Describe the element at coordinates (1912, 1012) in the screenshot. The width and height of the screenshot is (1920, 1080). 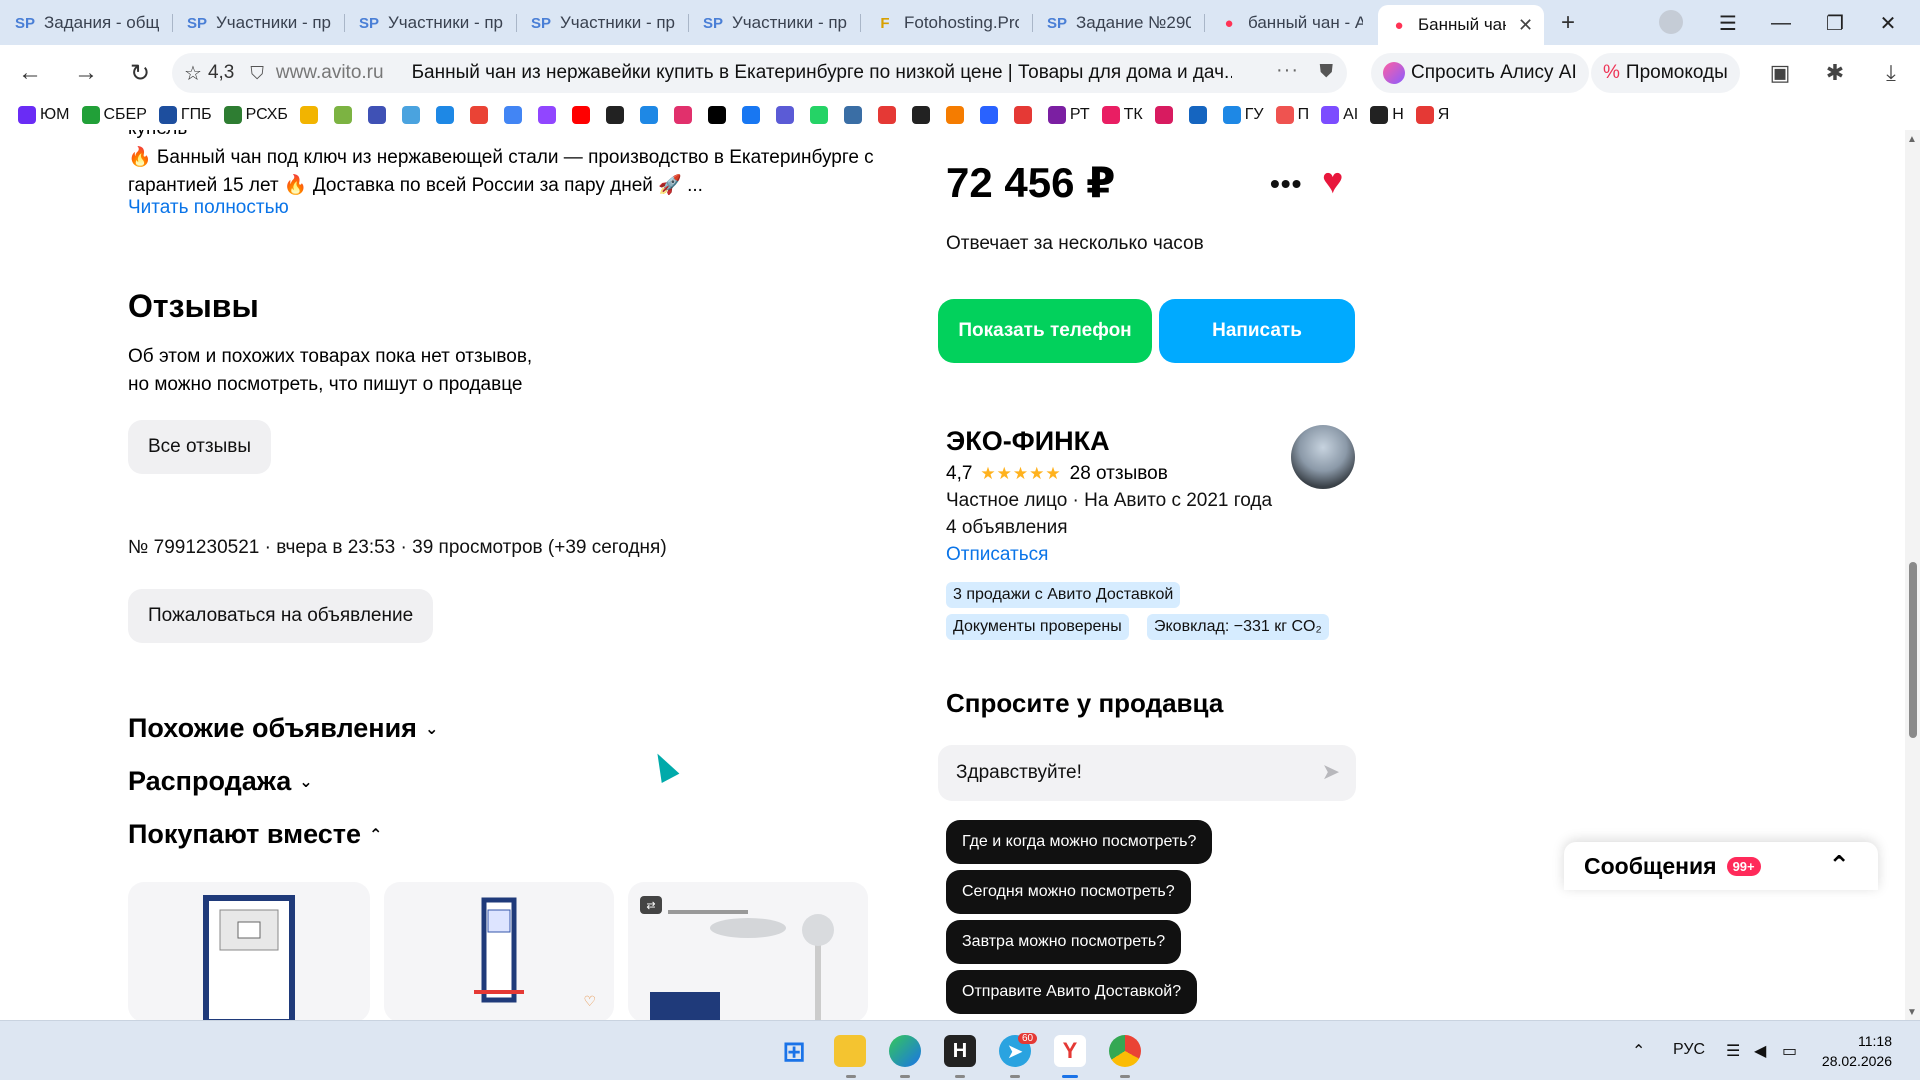
I see `scroll-down-icon: ▼` at that location.